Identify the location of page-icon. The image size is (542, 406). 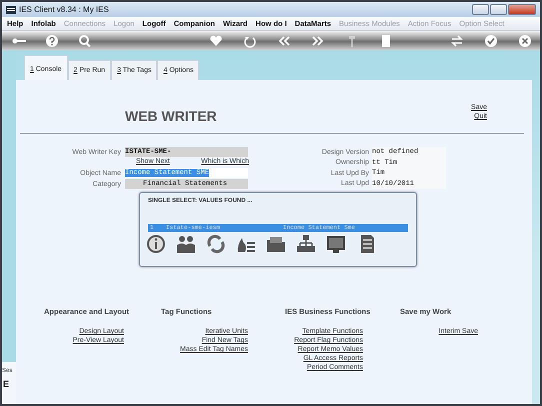
(386, 41).